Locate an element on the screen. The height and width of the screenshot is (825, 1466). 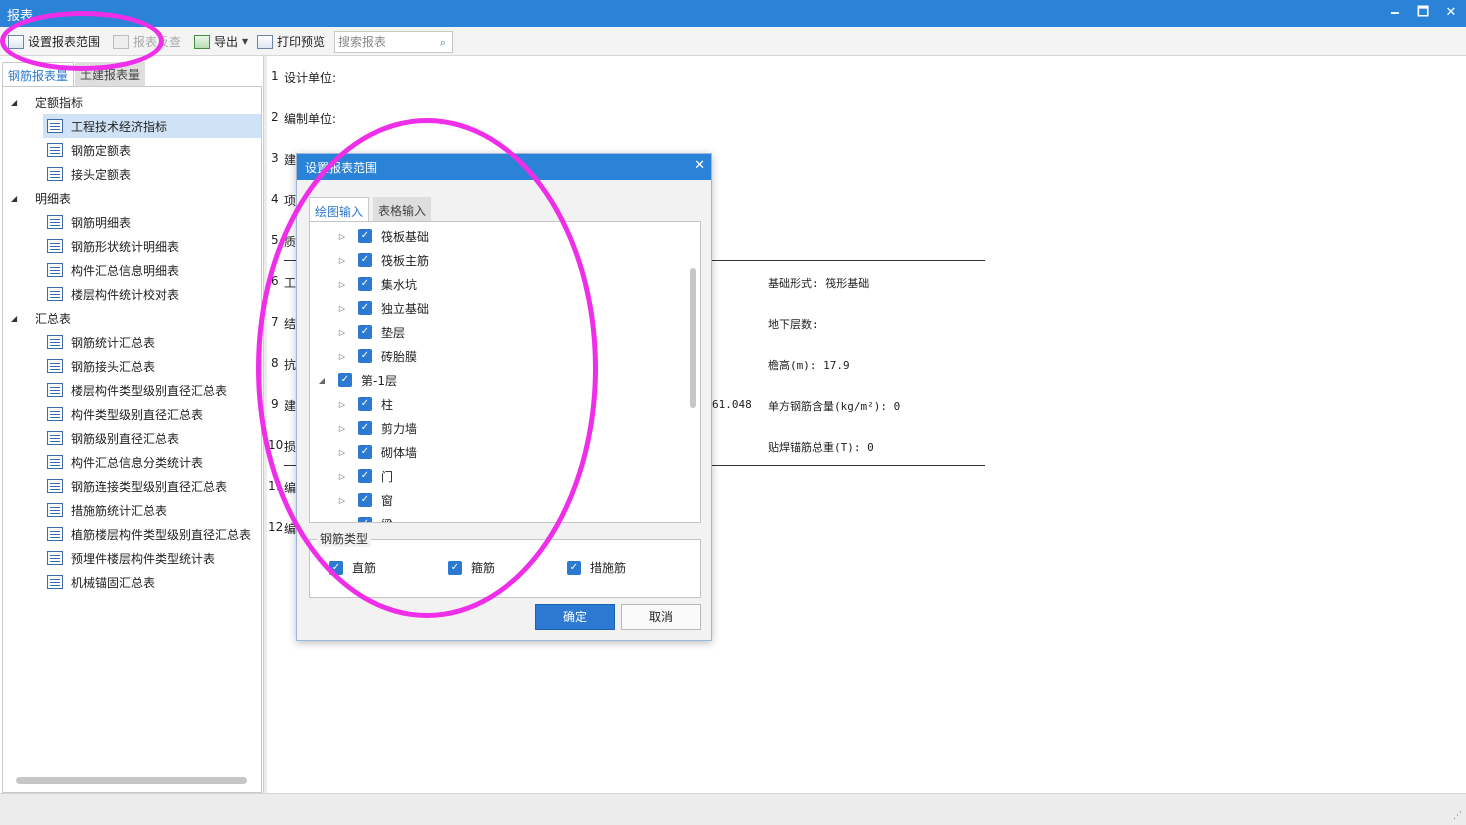
tree-item: 钢筋接头汇总表 is located at coordinates (101, 366).